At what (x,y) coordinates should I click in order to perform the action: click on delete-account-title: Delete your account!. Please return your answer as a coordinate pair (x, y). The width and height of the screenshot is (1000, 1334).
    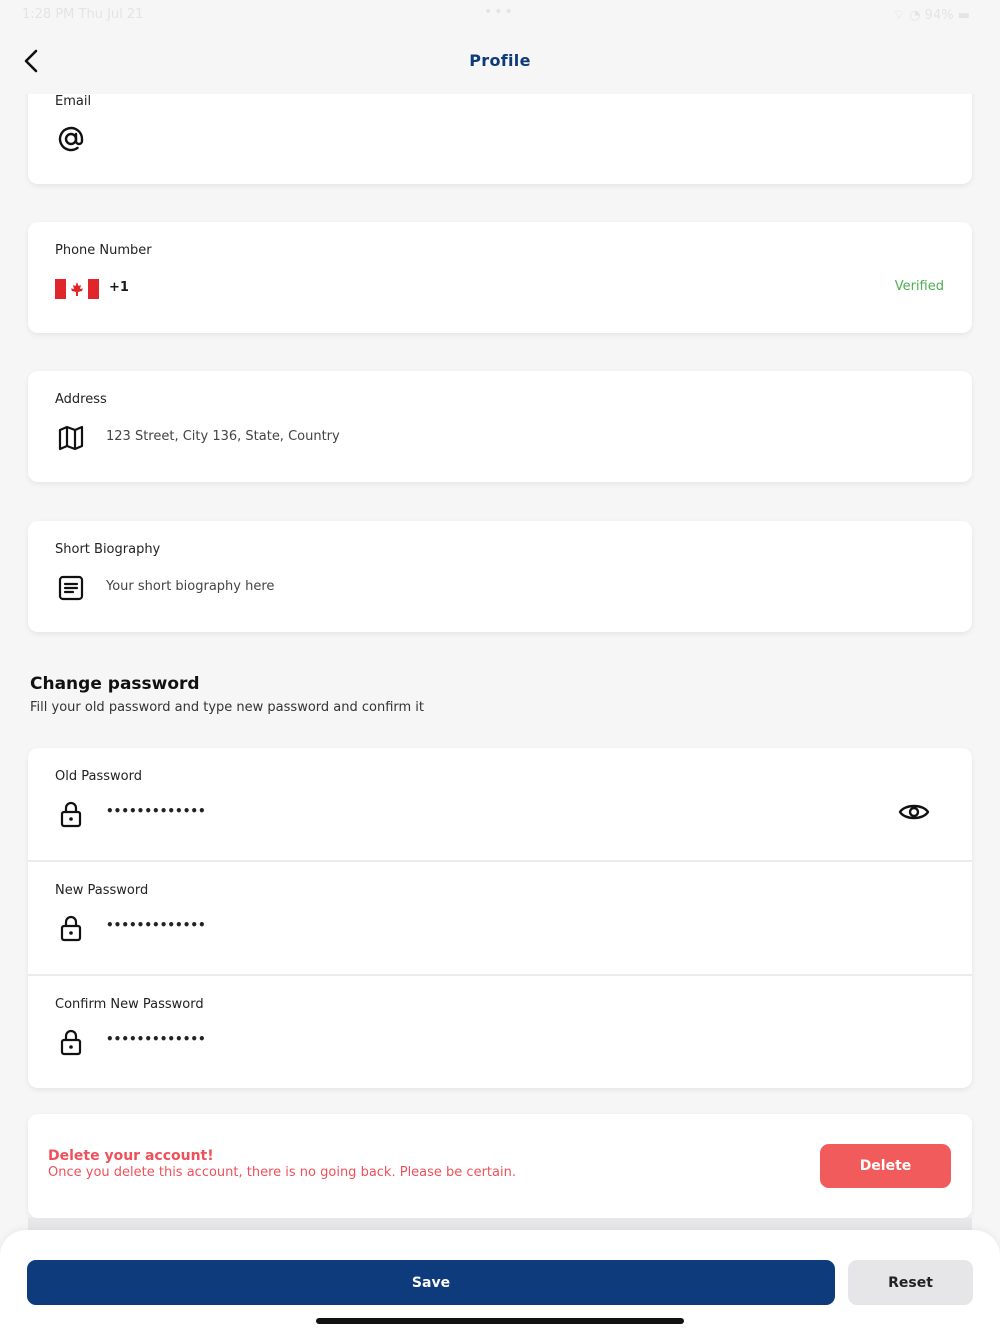
    Looking at the image, I should click on (131, 1156).